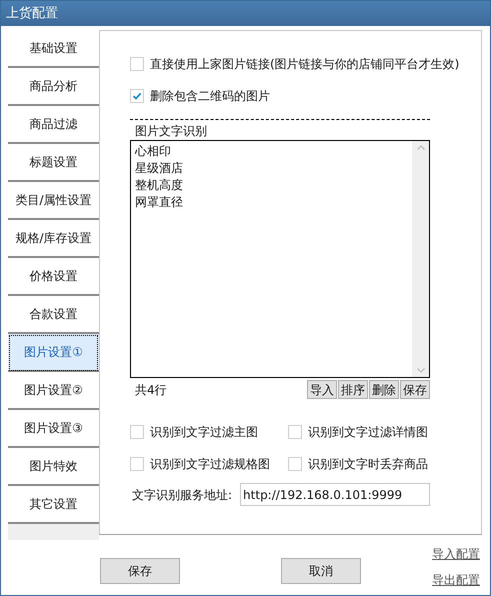 The height and width of the screenshot is (596, 491). Describe the element at coordinates (368, 432) in the screenshot. I see `checkbox-label: 识别到文字过滤详情图` at that location.